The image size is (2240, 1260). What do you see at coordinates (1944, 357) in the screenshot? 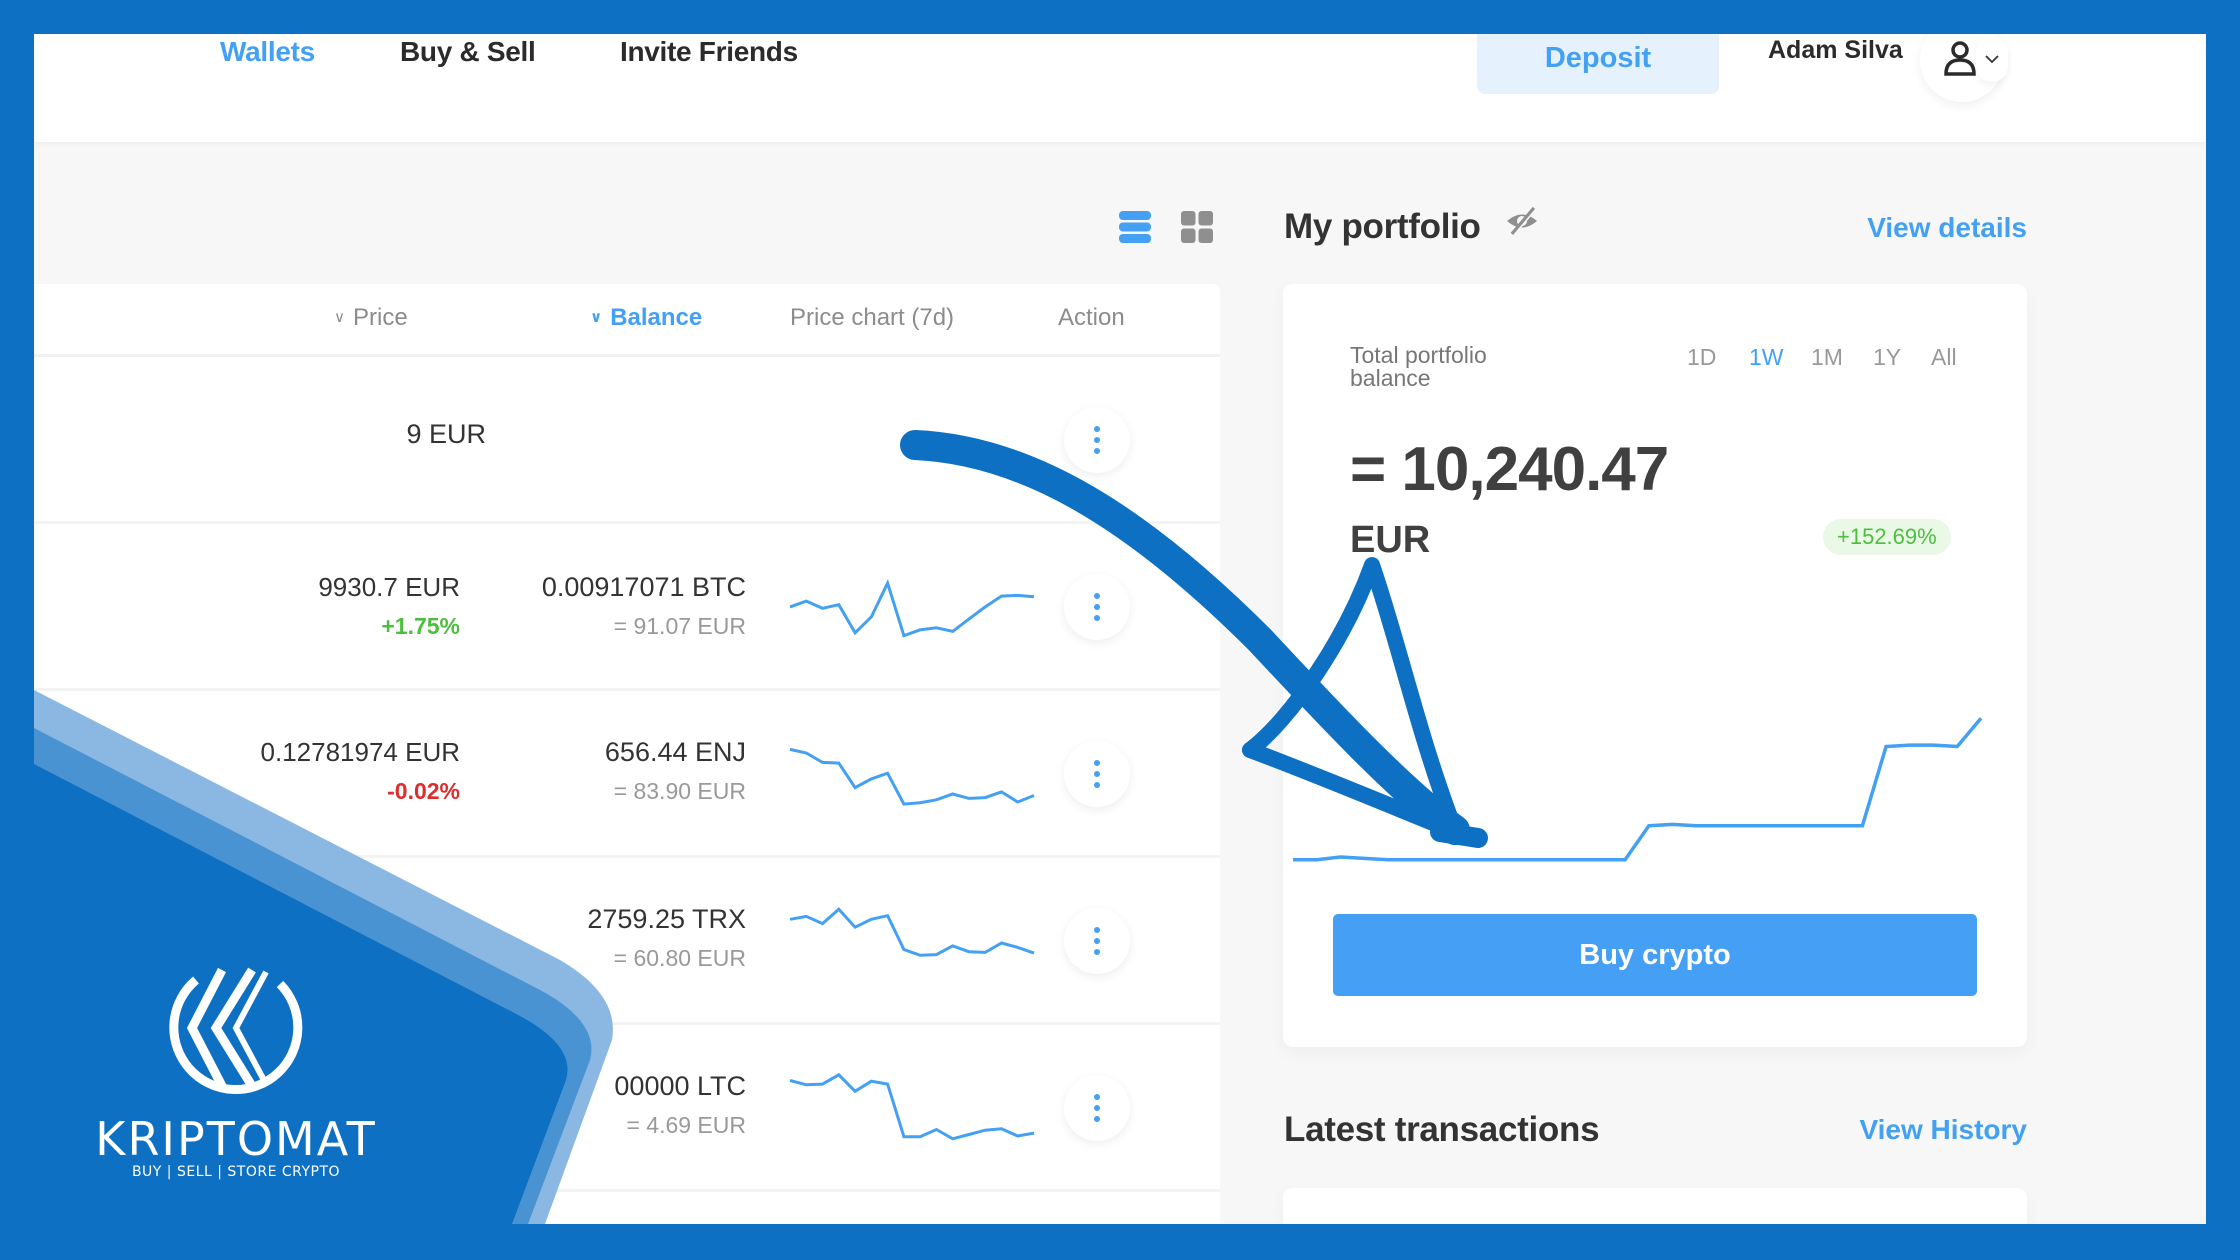
I see `range-tab-all: All` at bounding box center [1944, 357].